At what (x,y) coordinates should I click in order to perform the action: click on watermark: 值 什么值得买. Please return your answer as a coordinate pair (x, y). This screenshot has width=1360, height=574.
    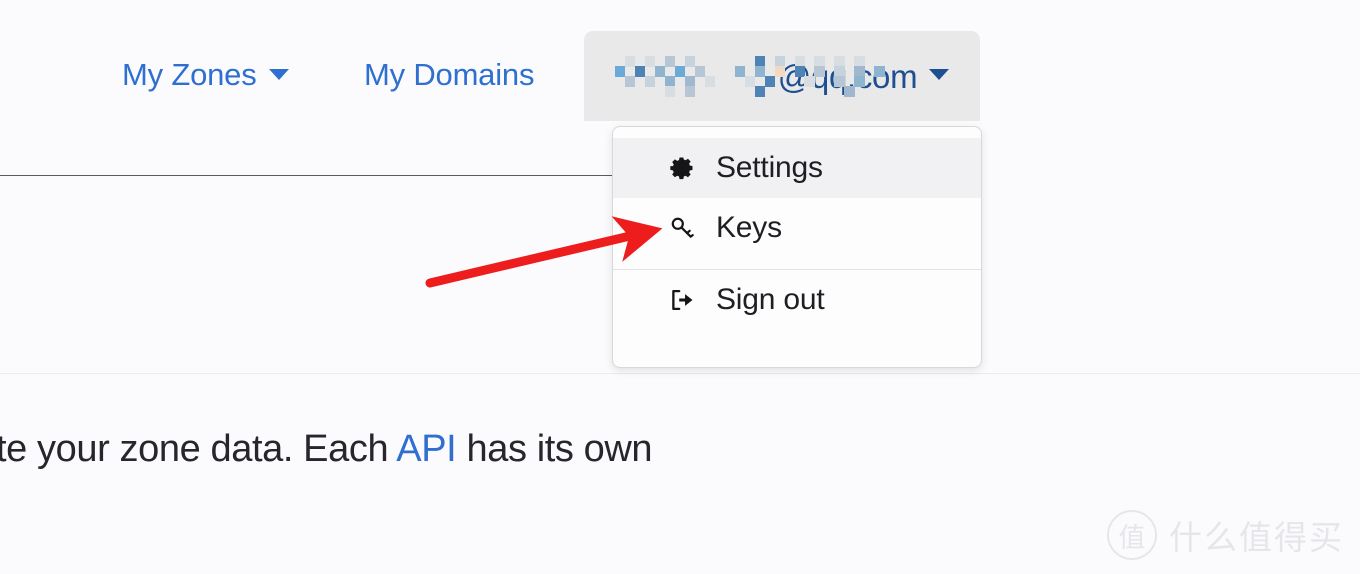
    Looking at the image, I should click on (1225, 535).